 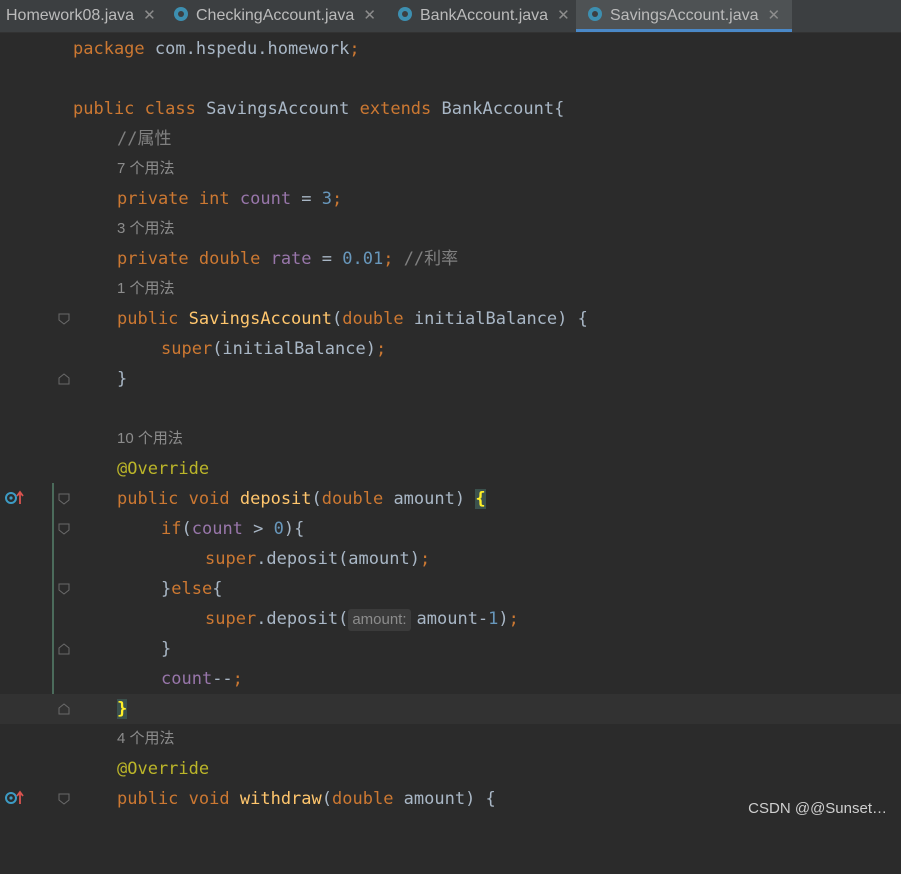 I want to click on code-line: private double rate = 0.01; //利率, so click(x=288, y=259).